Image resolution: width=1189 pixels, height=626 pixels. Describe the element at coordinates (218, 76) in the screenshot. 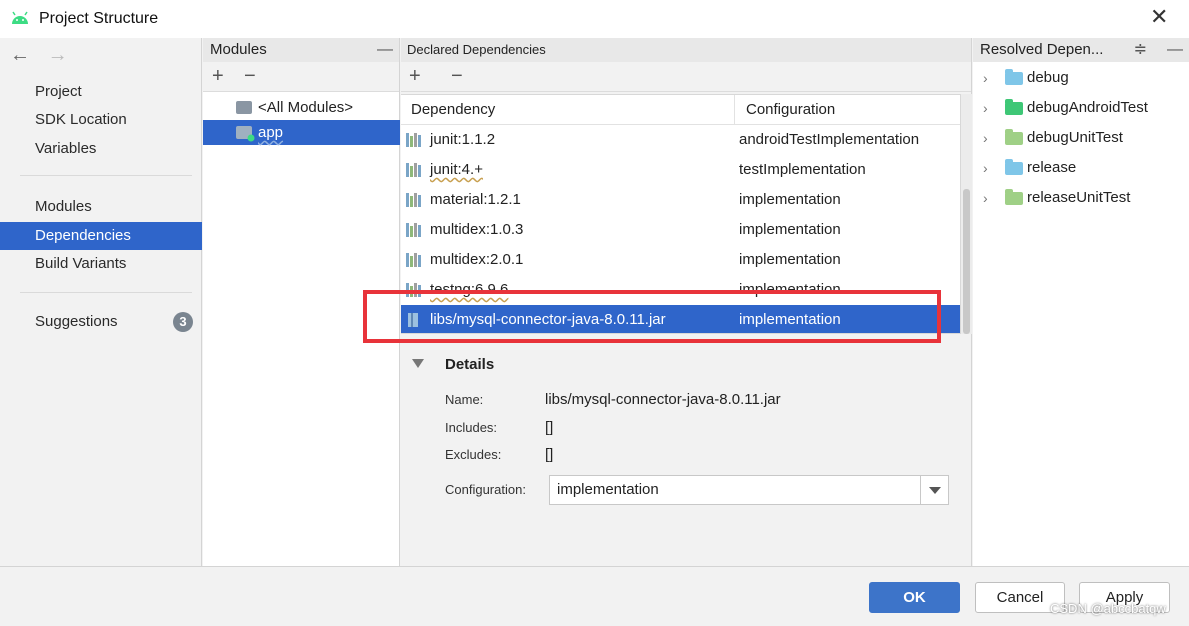

I see `add-module-button: +` at that location.